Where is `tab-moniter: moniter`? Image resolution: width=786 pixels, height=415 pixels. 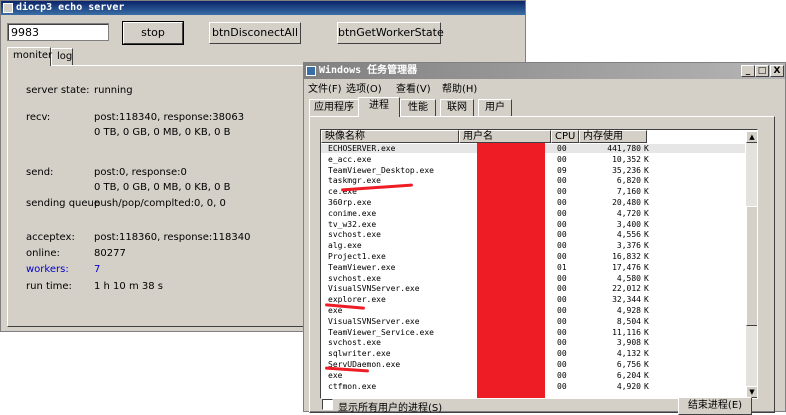
tab-moniter: moniter is located at coordinates (29, 56).